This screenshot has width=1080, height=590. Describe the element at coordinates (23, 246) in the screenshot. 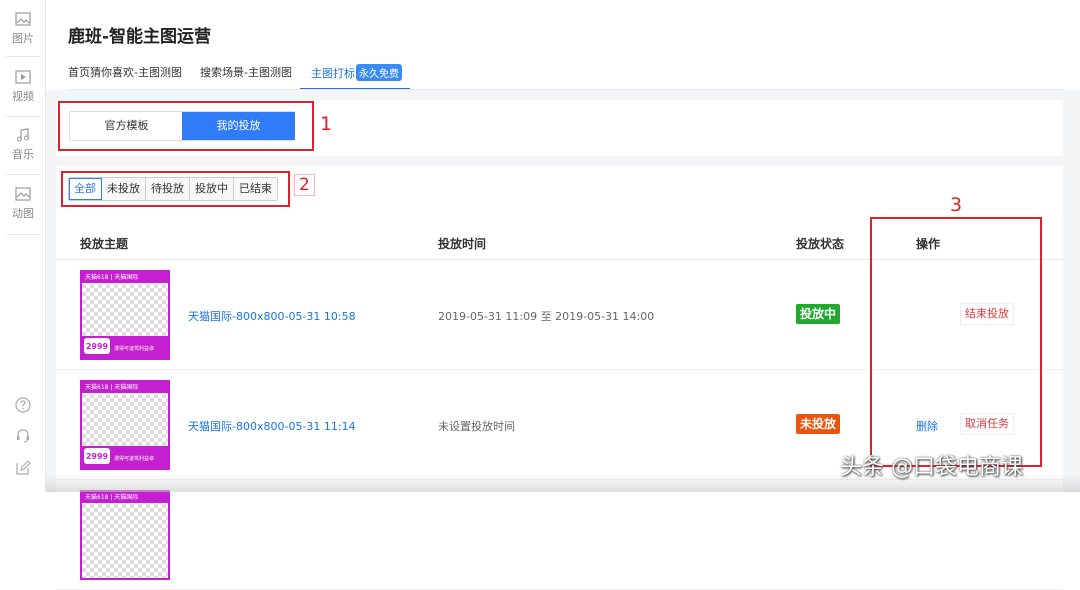

I see `left-sidebar: 图片 视频 音乐 动图` at that location.